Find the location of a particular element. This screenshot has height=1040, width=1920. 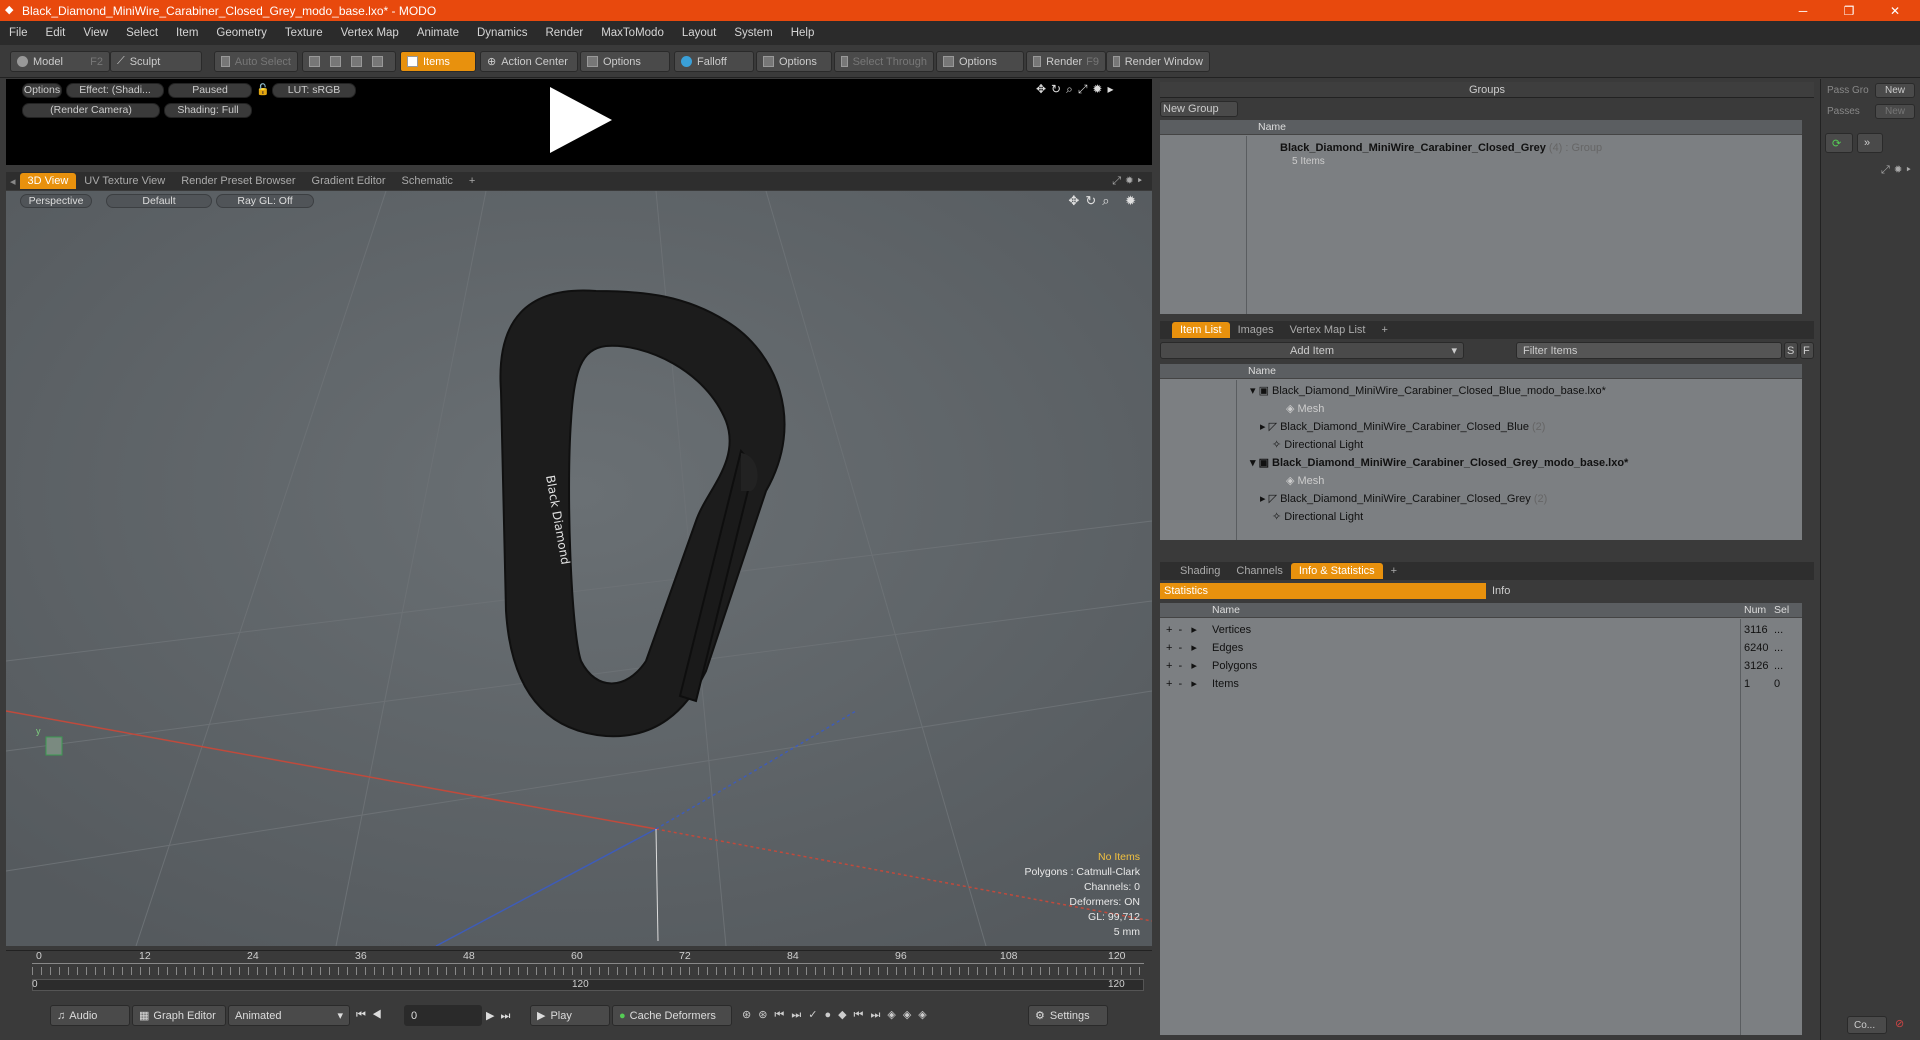

stats-row: + - ▸ Items 1 0 is located at coordinates (1484, 684).